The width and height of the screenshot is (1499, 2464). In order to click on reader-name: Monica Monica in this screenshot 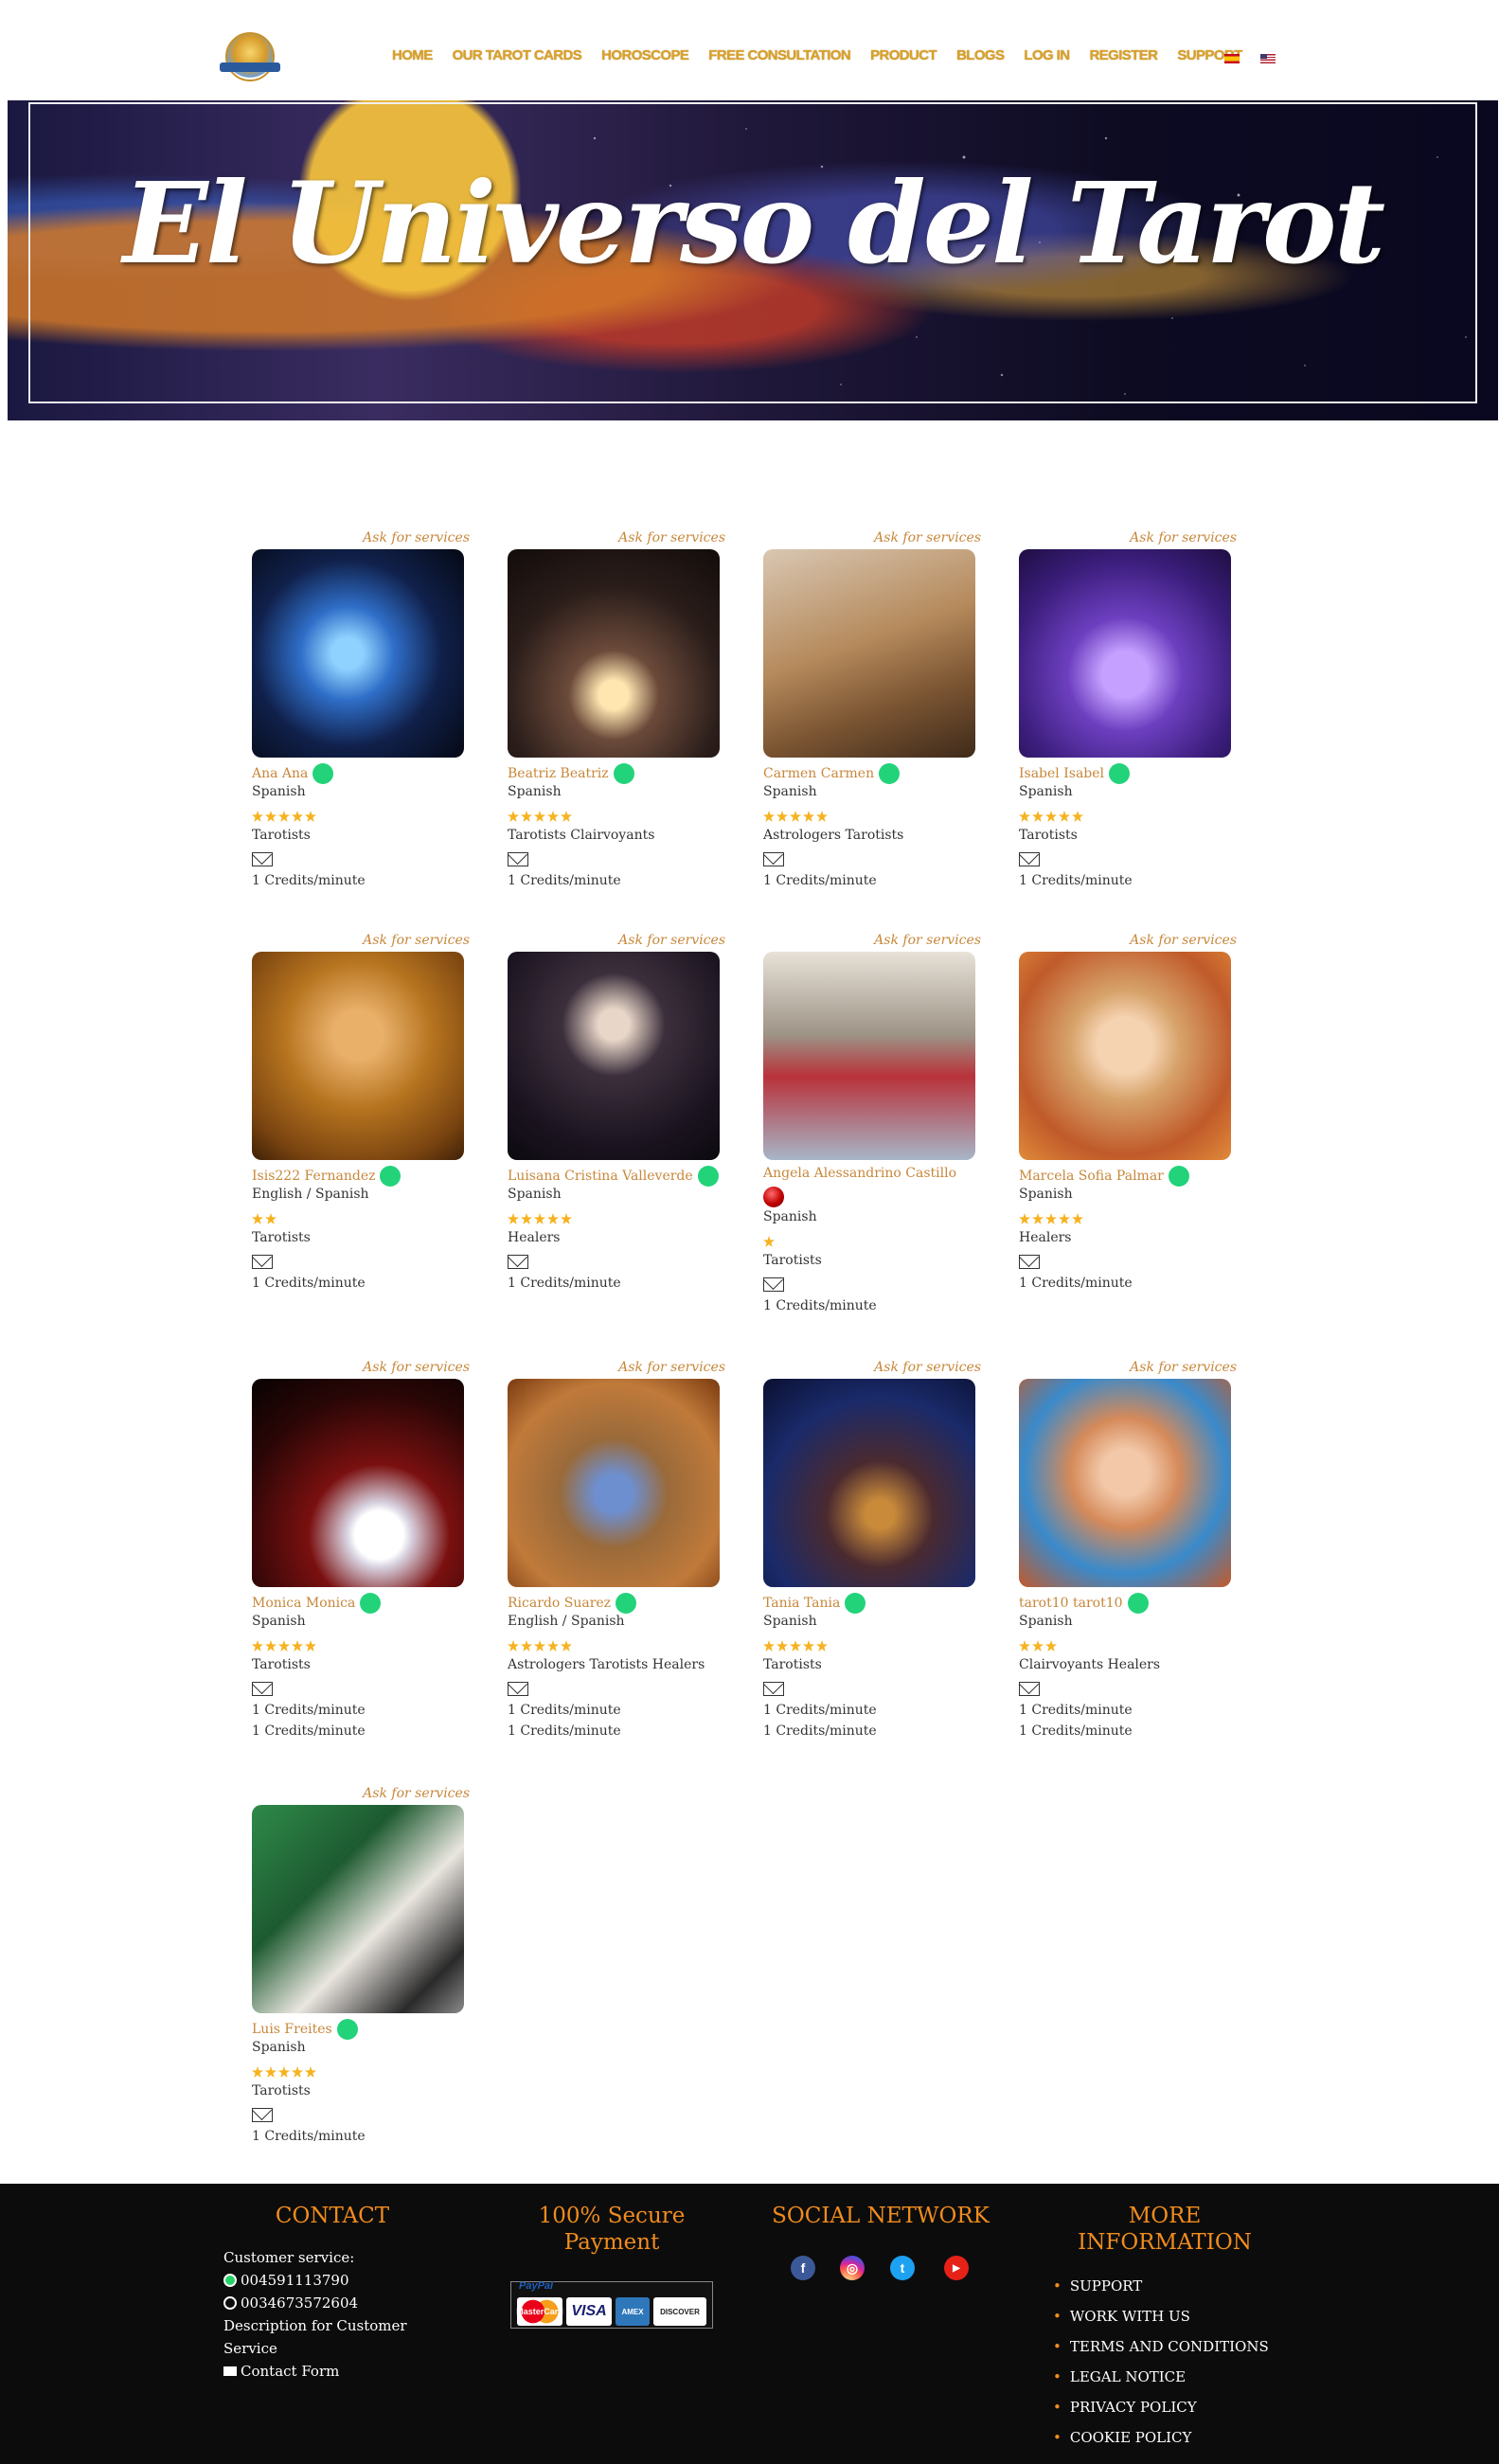, I will do `click(303, 1603)`.